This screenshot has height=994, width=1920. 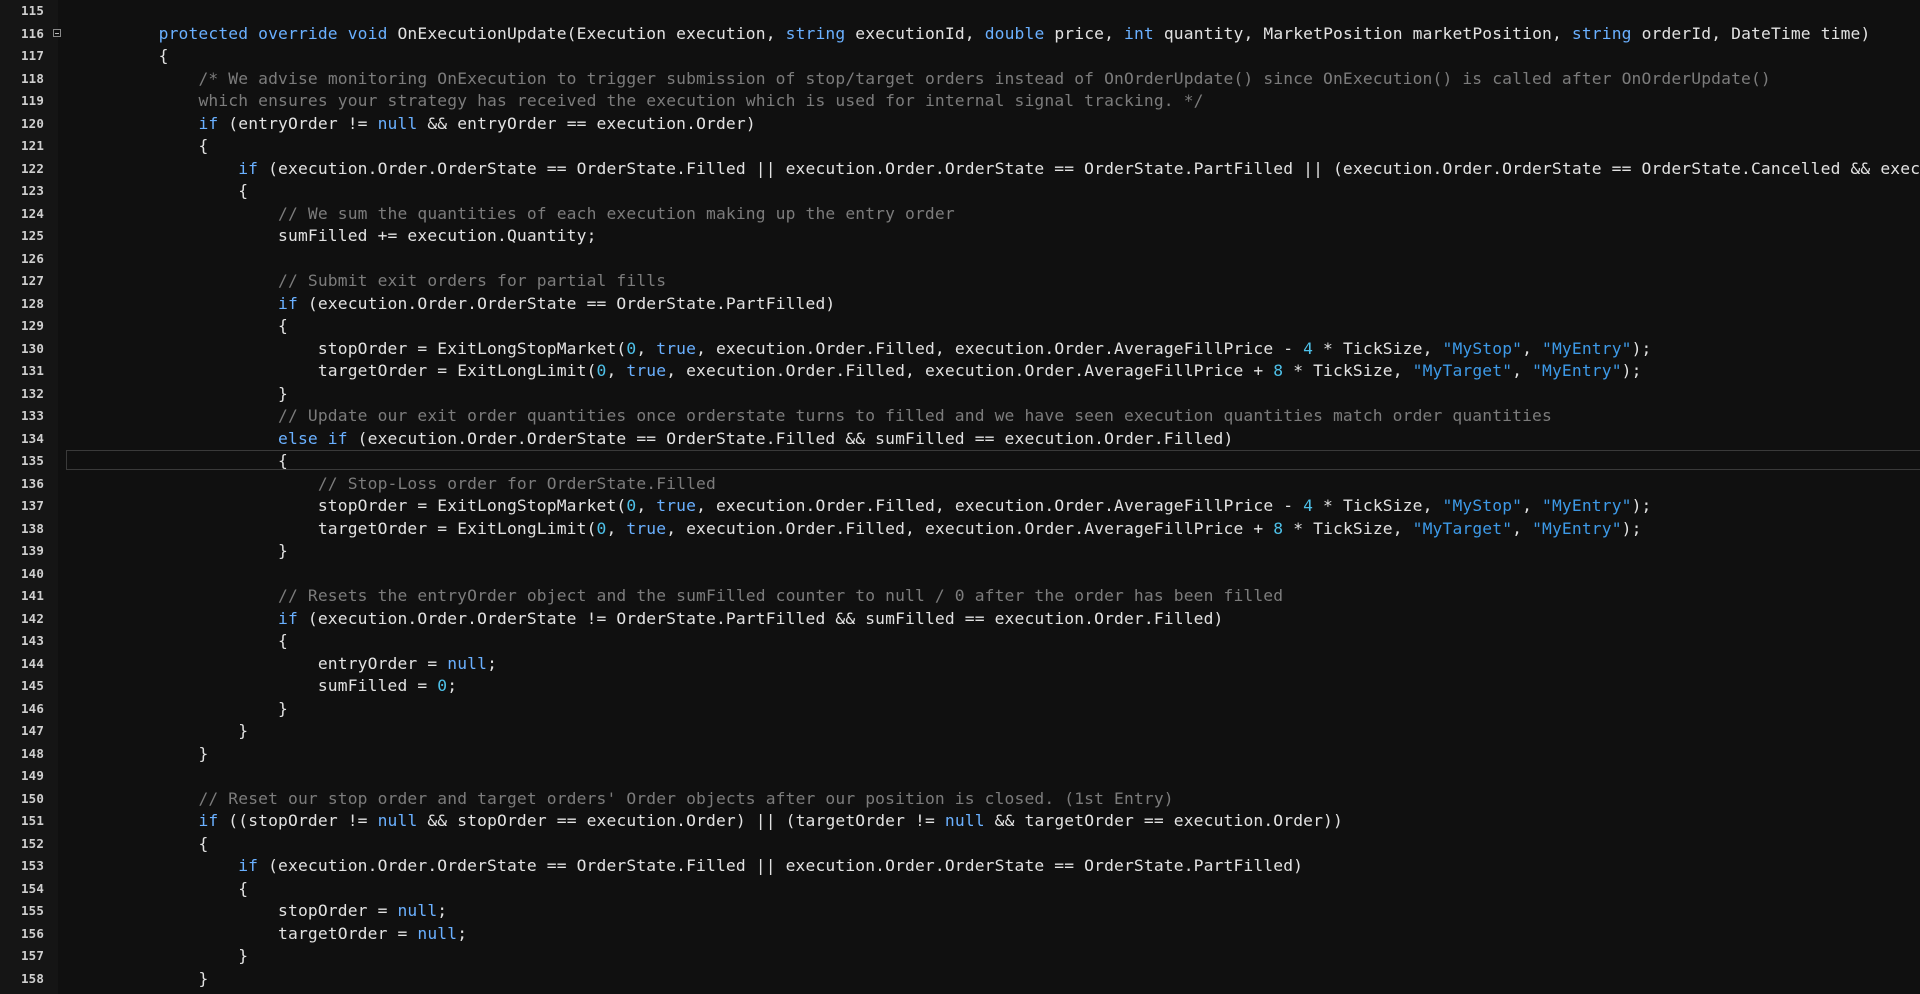 What do you see at coordinates (960, 461) in the screenshot?
I see `code-line: 135 {` at bounding box center [960, 461].